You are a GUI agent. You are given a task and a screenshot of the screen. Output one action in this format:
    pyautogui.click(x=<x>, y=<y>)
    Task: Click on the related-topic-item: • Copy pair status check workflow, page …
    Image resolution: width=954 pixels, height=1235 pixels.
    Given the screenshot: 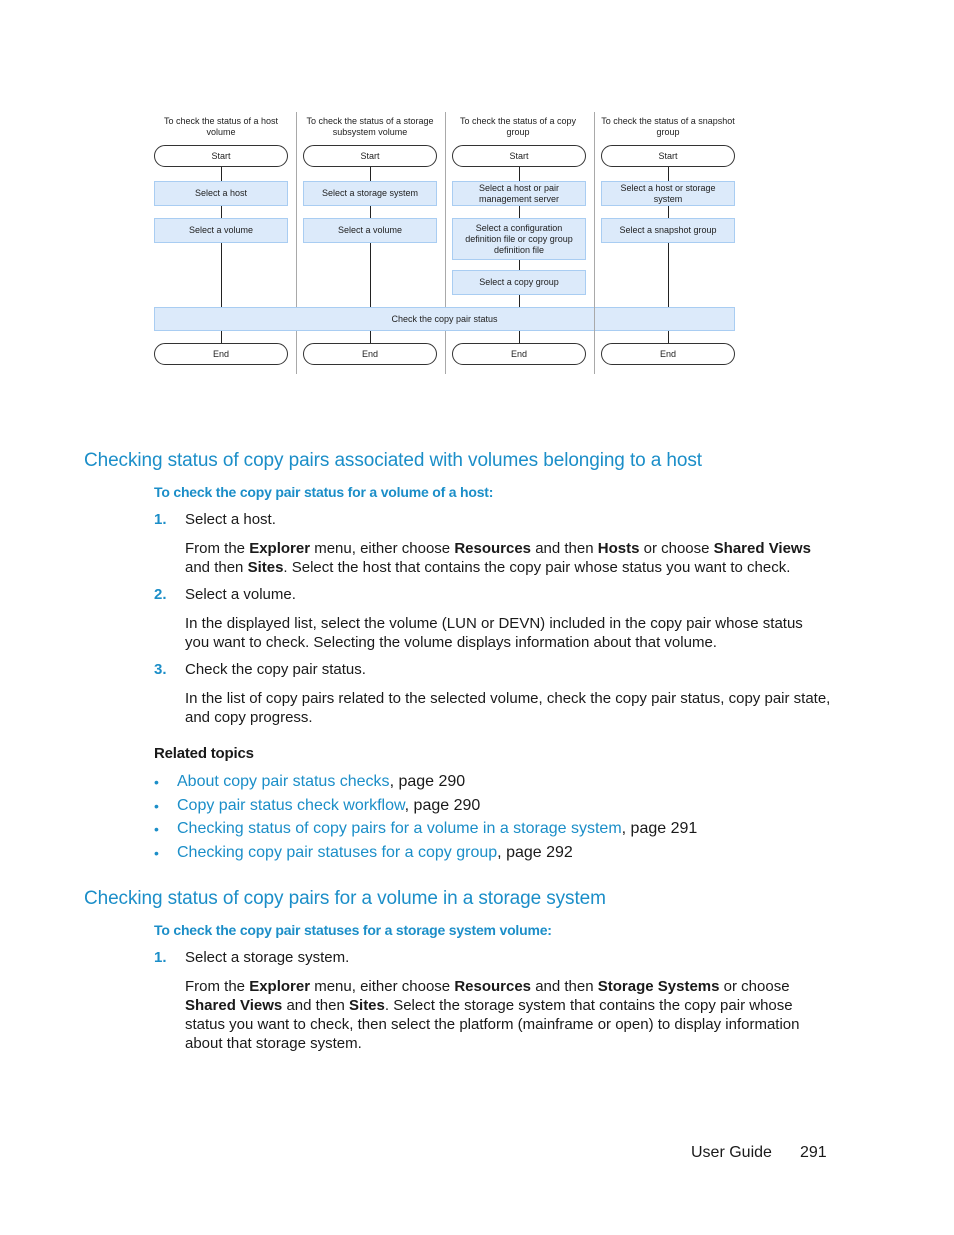 What is the action you would take?
    pyautogui.click(x=425, y=808)
    